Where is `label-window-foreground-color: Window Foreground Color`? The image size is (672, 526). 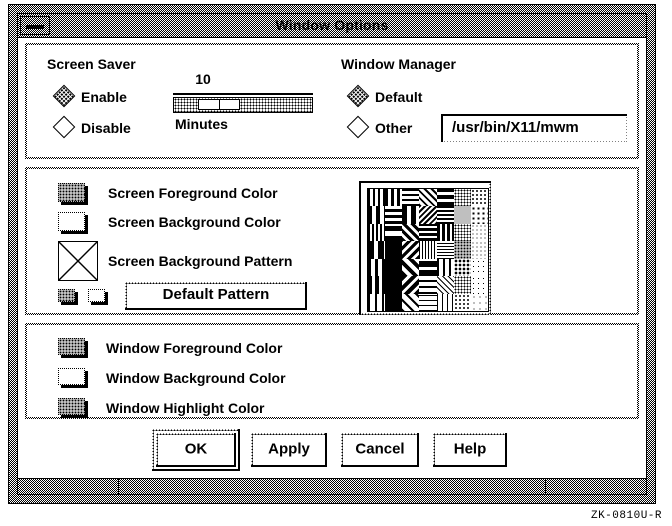
label-window-foreground-color: Window Foreground Color is located at coordinates (194, 348).